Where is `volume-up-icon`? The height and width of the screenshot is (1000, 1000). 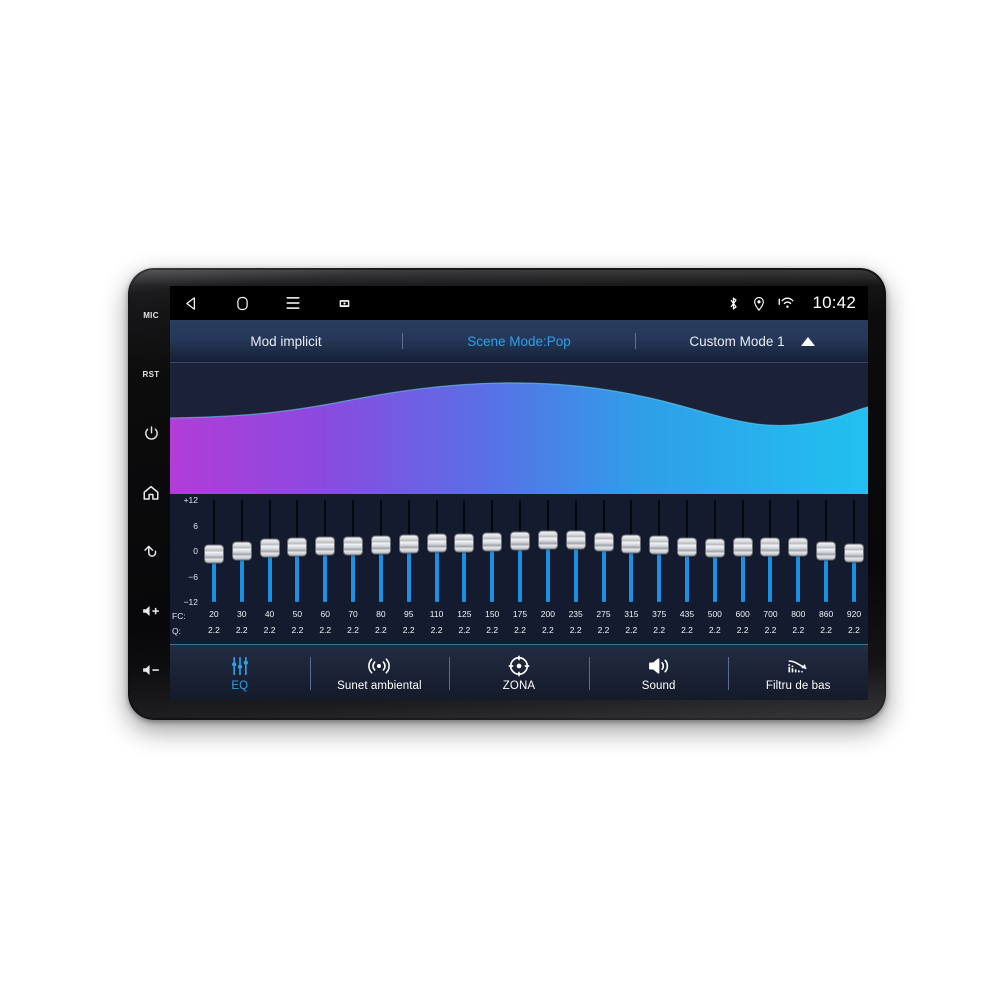
volume-up-icon is located at coordinates (151, 611).